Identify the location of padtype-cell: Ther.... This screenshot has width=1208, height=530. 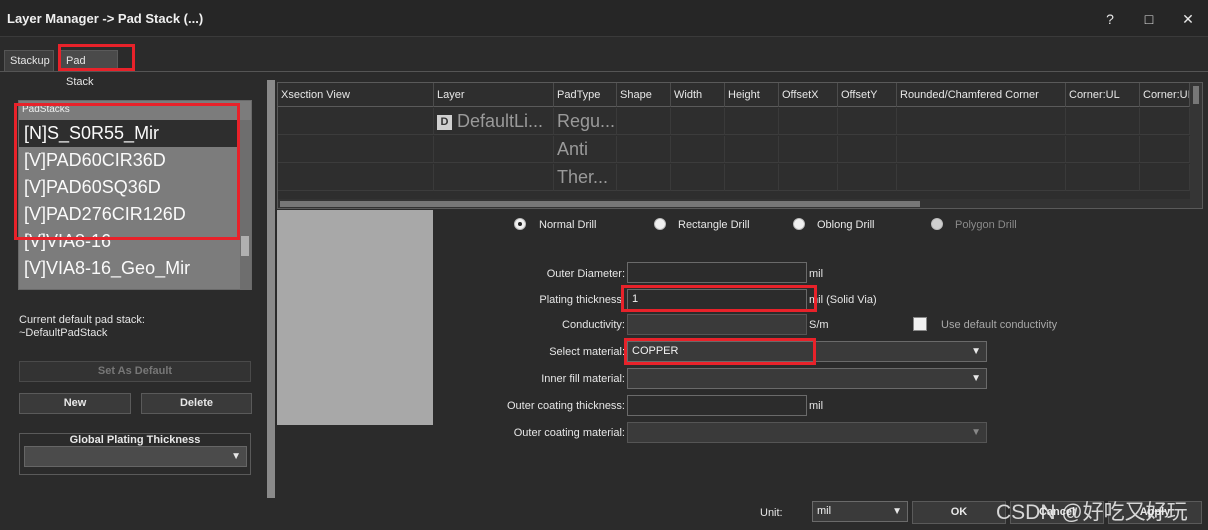
(585, 177).